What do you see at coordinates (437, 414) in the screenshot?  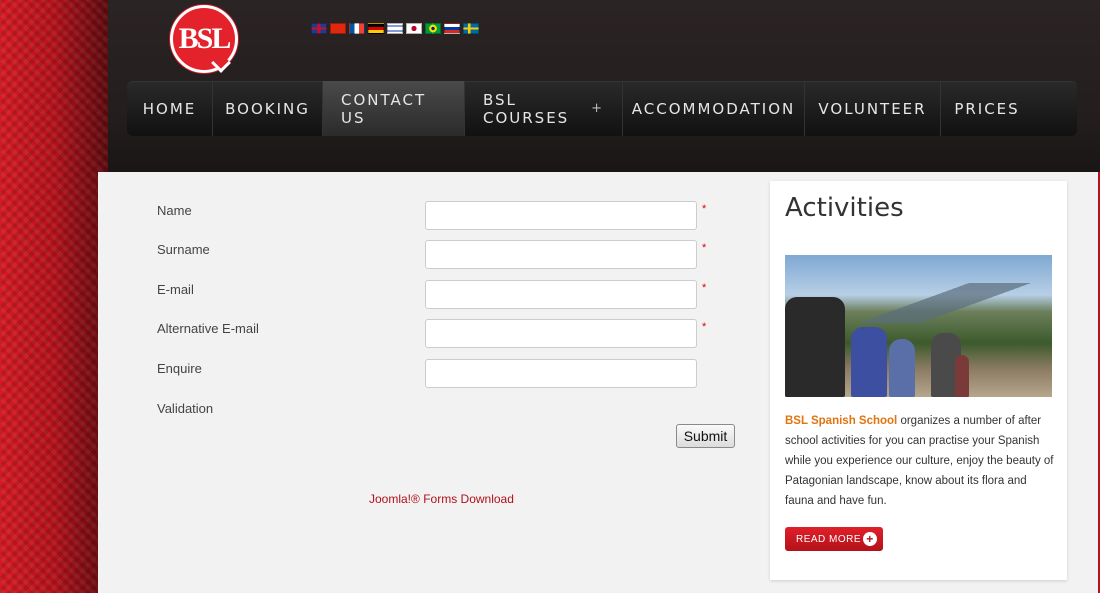 I see `form-row-validation: Validation` at bounding box center [437, 414].